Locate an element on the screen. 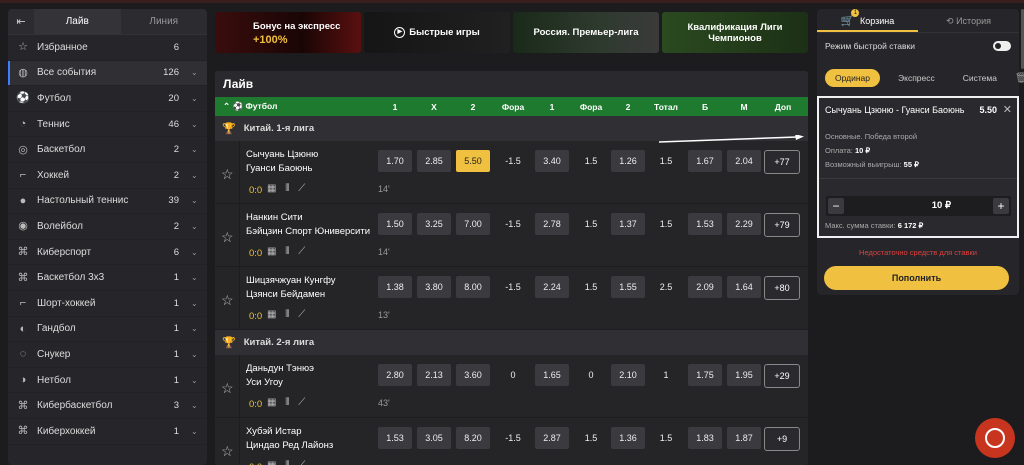 This screenshot has width=1024, height=465. more-markets-button: +77 is located at coordinates (782, 162).